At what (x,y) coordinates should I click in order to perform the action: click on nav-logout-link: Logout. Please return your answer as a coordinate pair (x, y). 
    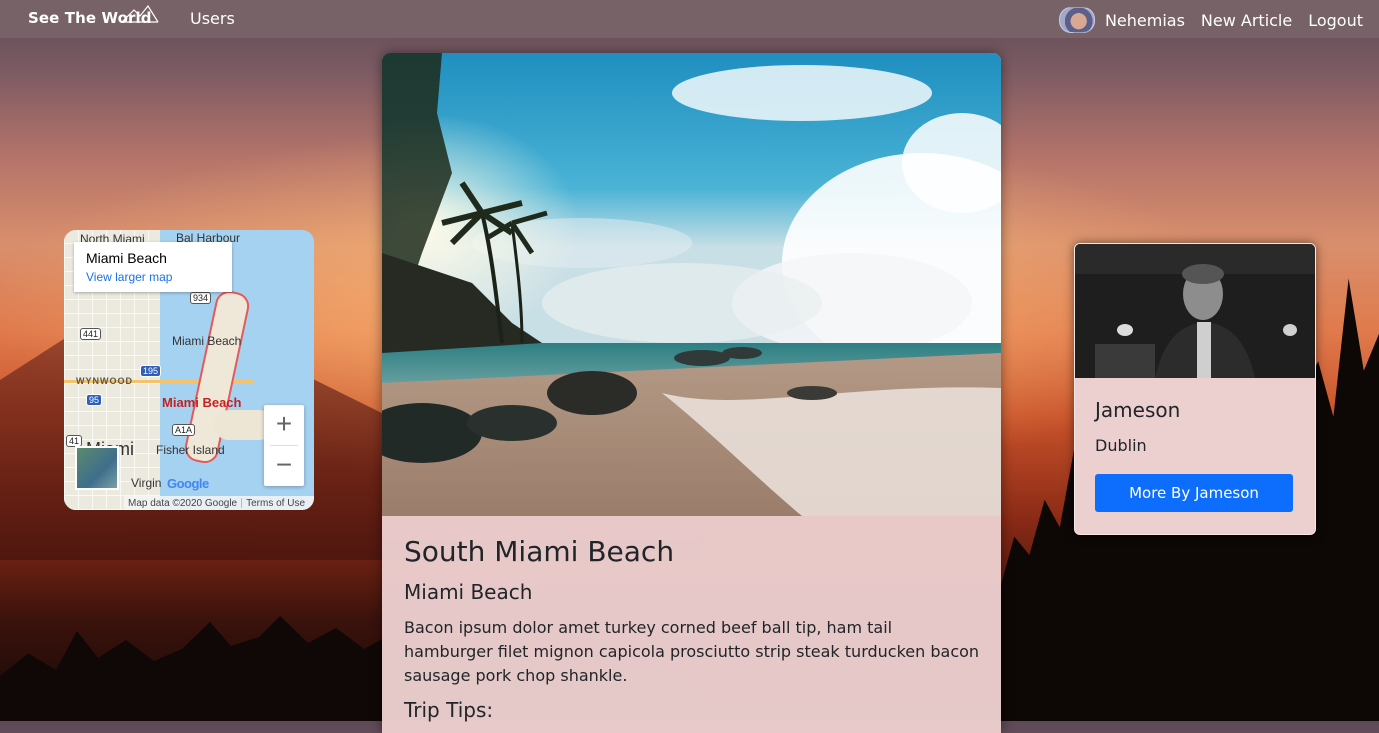
    Looking at the image, I should click on (1335, 20).